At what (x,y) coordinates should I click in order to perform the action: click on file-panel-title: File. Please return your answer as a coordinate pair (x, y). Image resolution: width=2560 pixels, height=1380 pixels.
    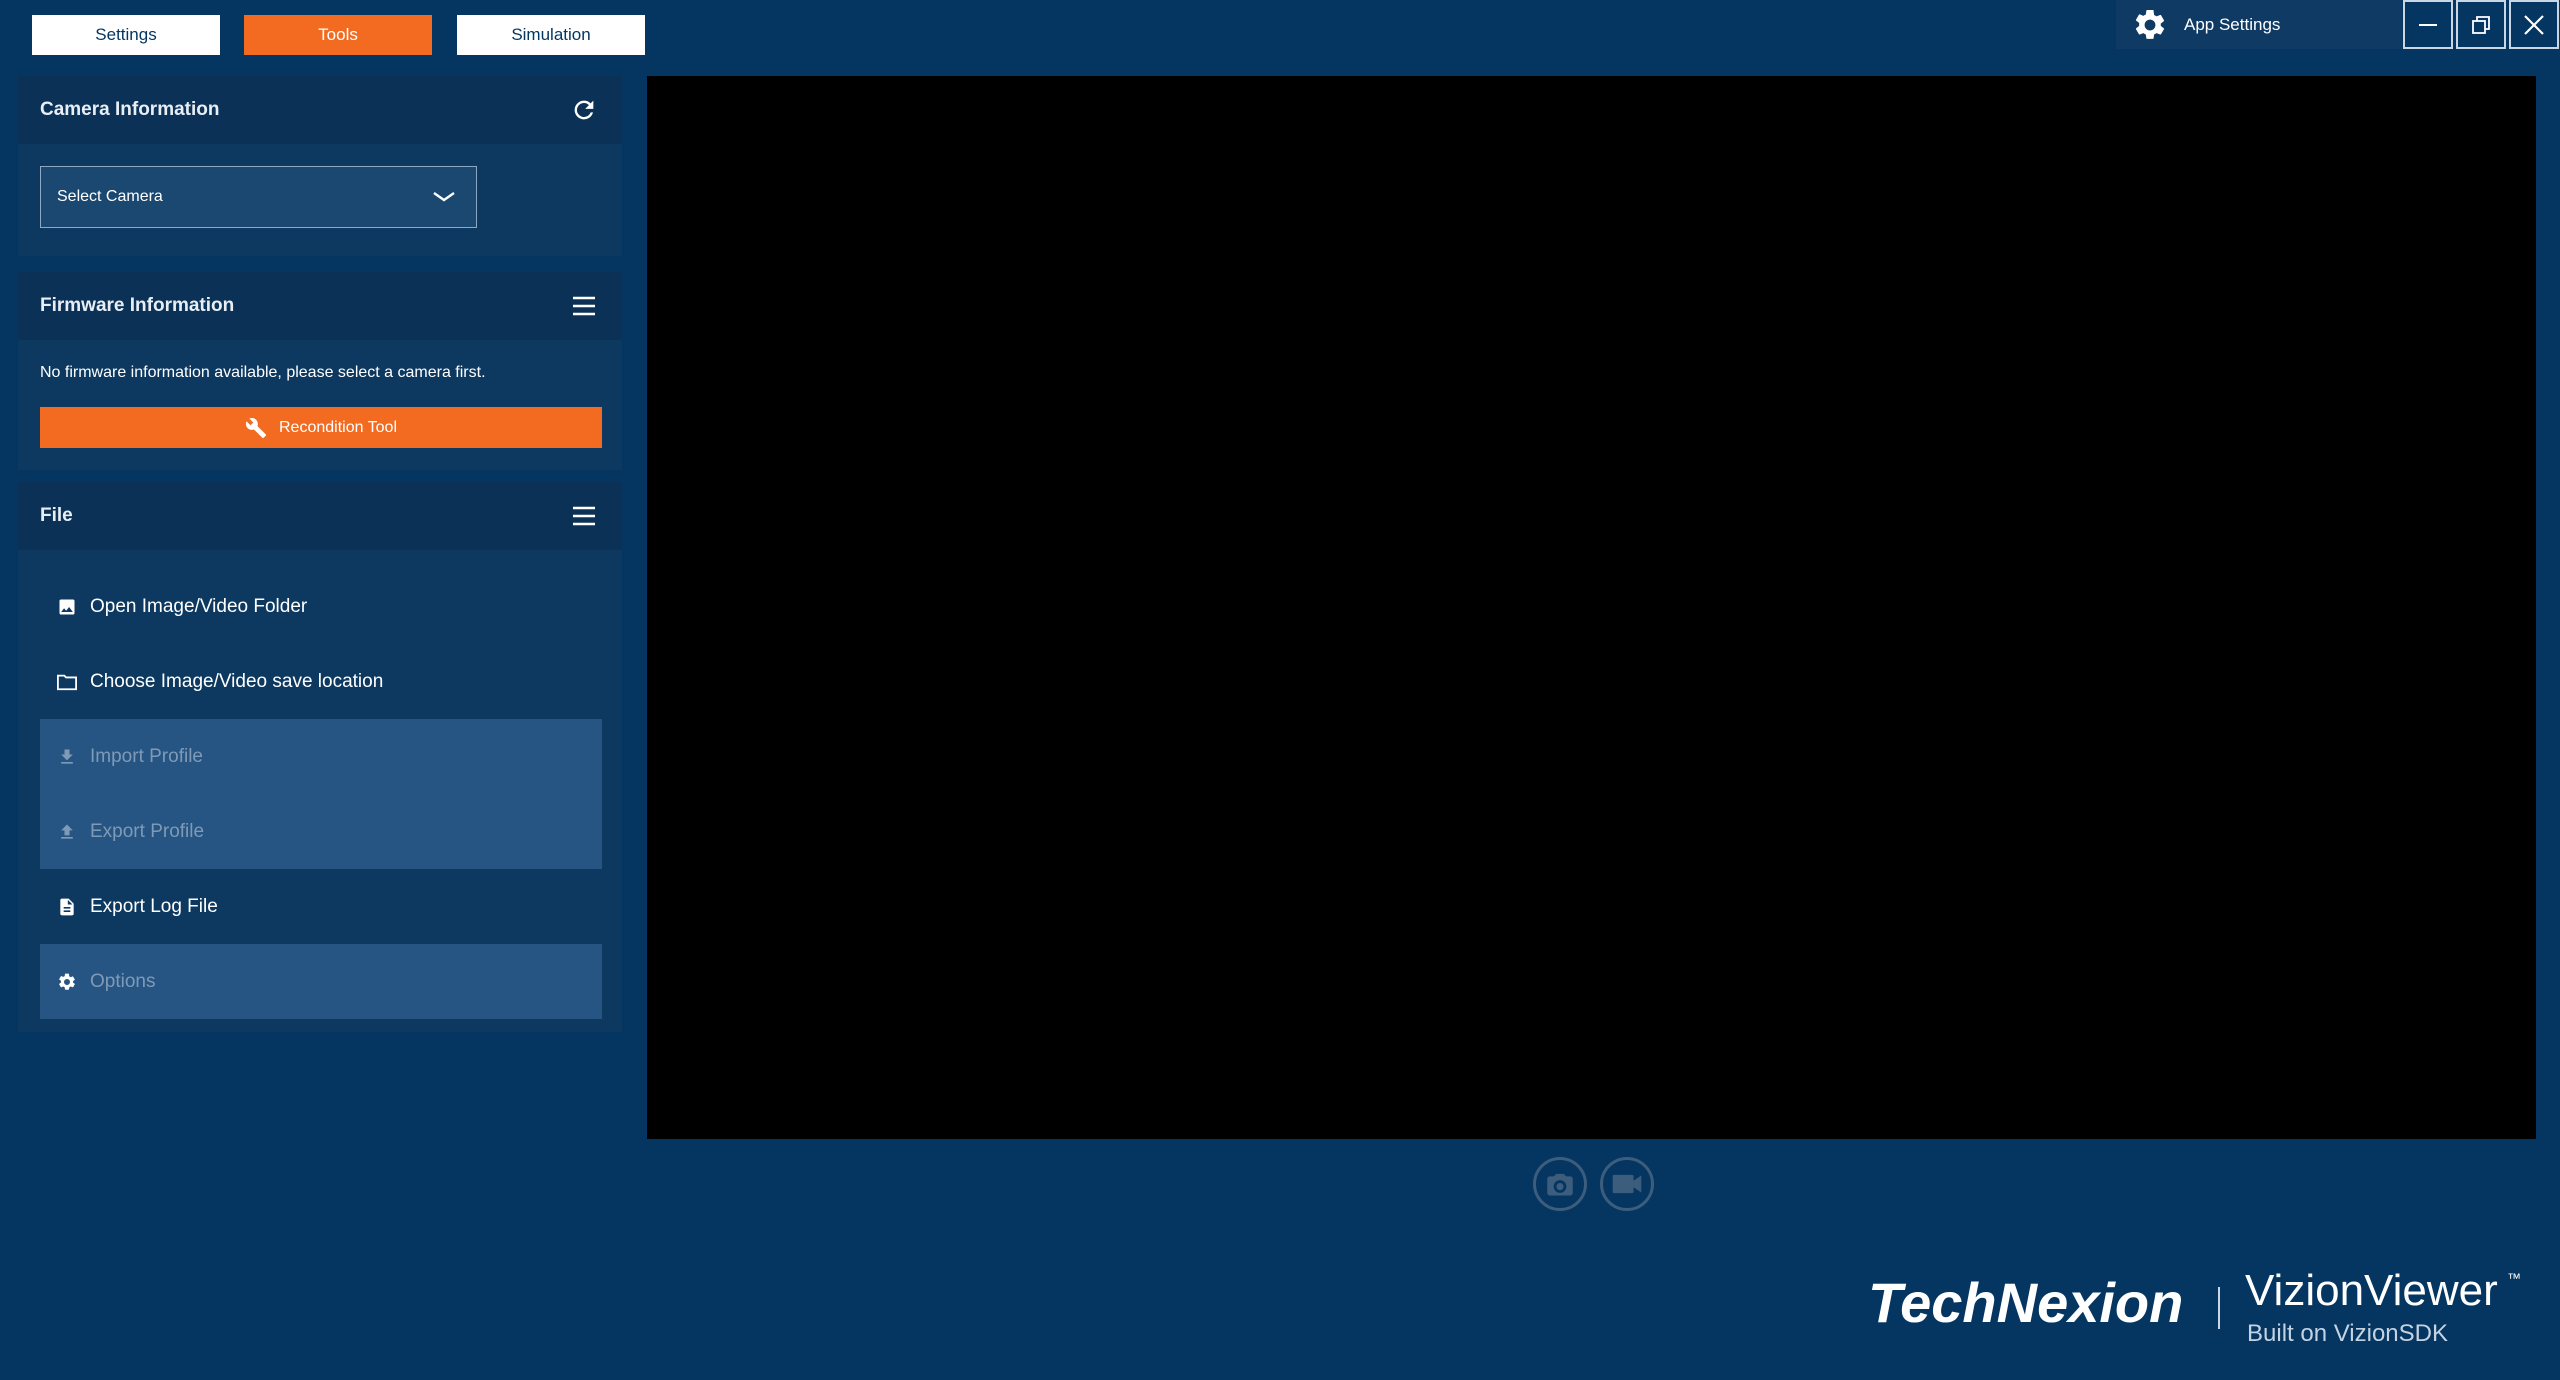
    Looking at the image, I should click on (56, 515).